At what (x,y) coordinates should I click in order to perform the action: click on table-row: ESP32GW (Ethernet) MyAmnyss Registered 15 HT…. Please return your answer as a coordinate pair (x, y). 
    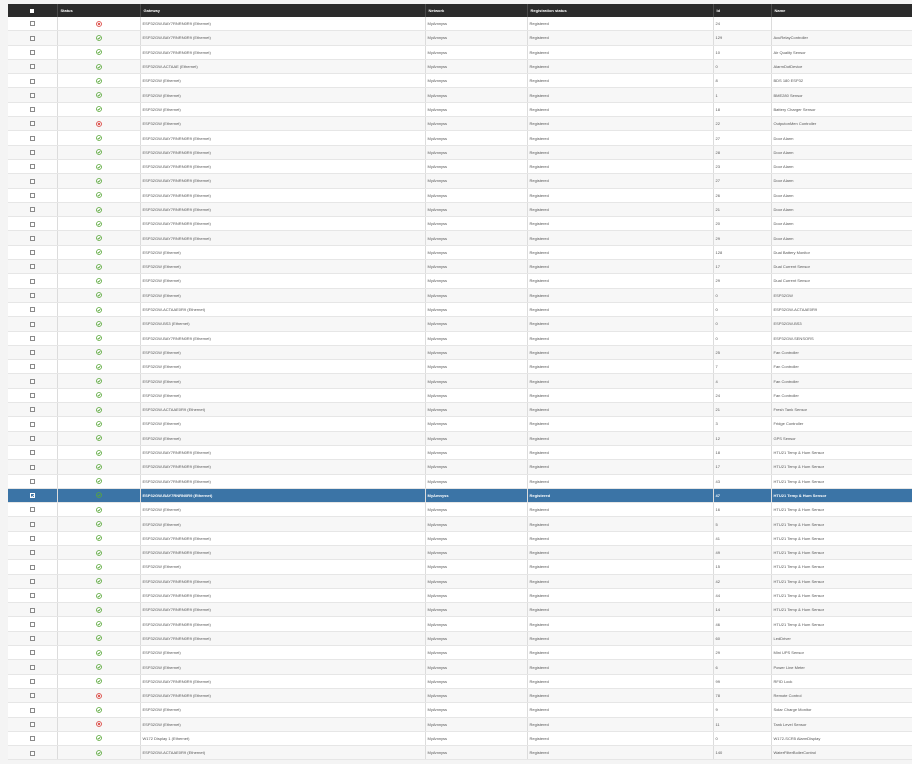
    Looking at the image, I should click on (460, 567).